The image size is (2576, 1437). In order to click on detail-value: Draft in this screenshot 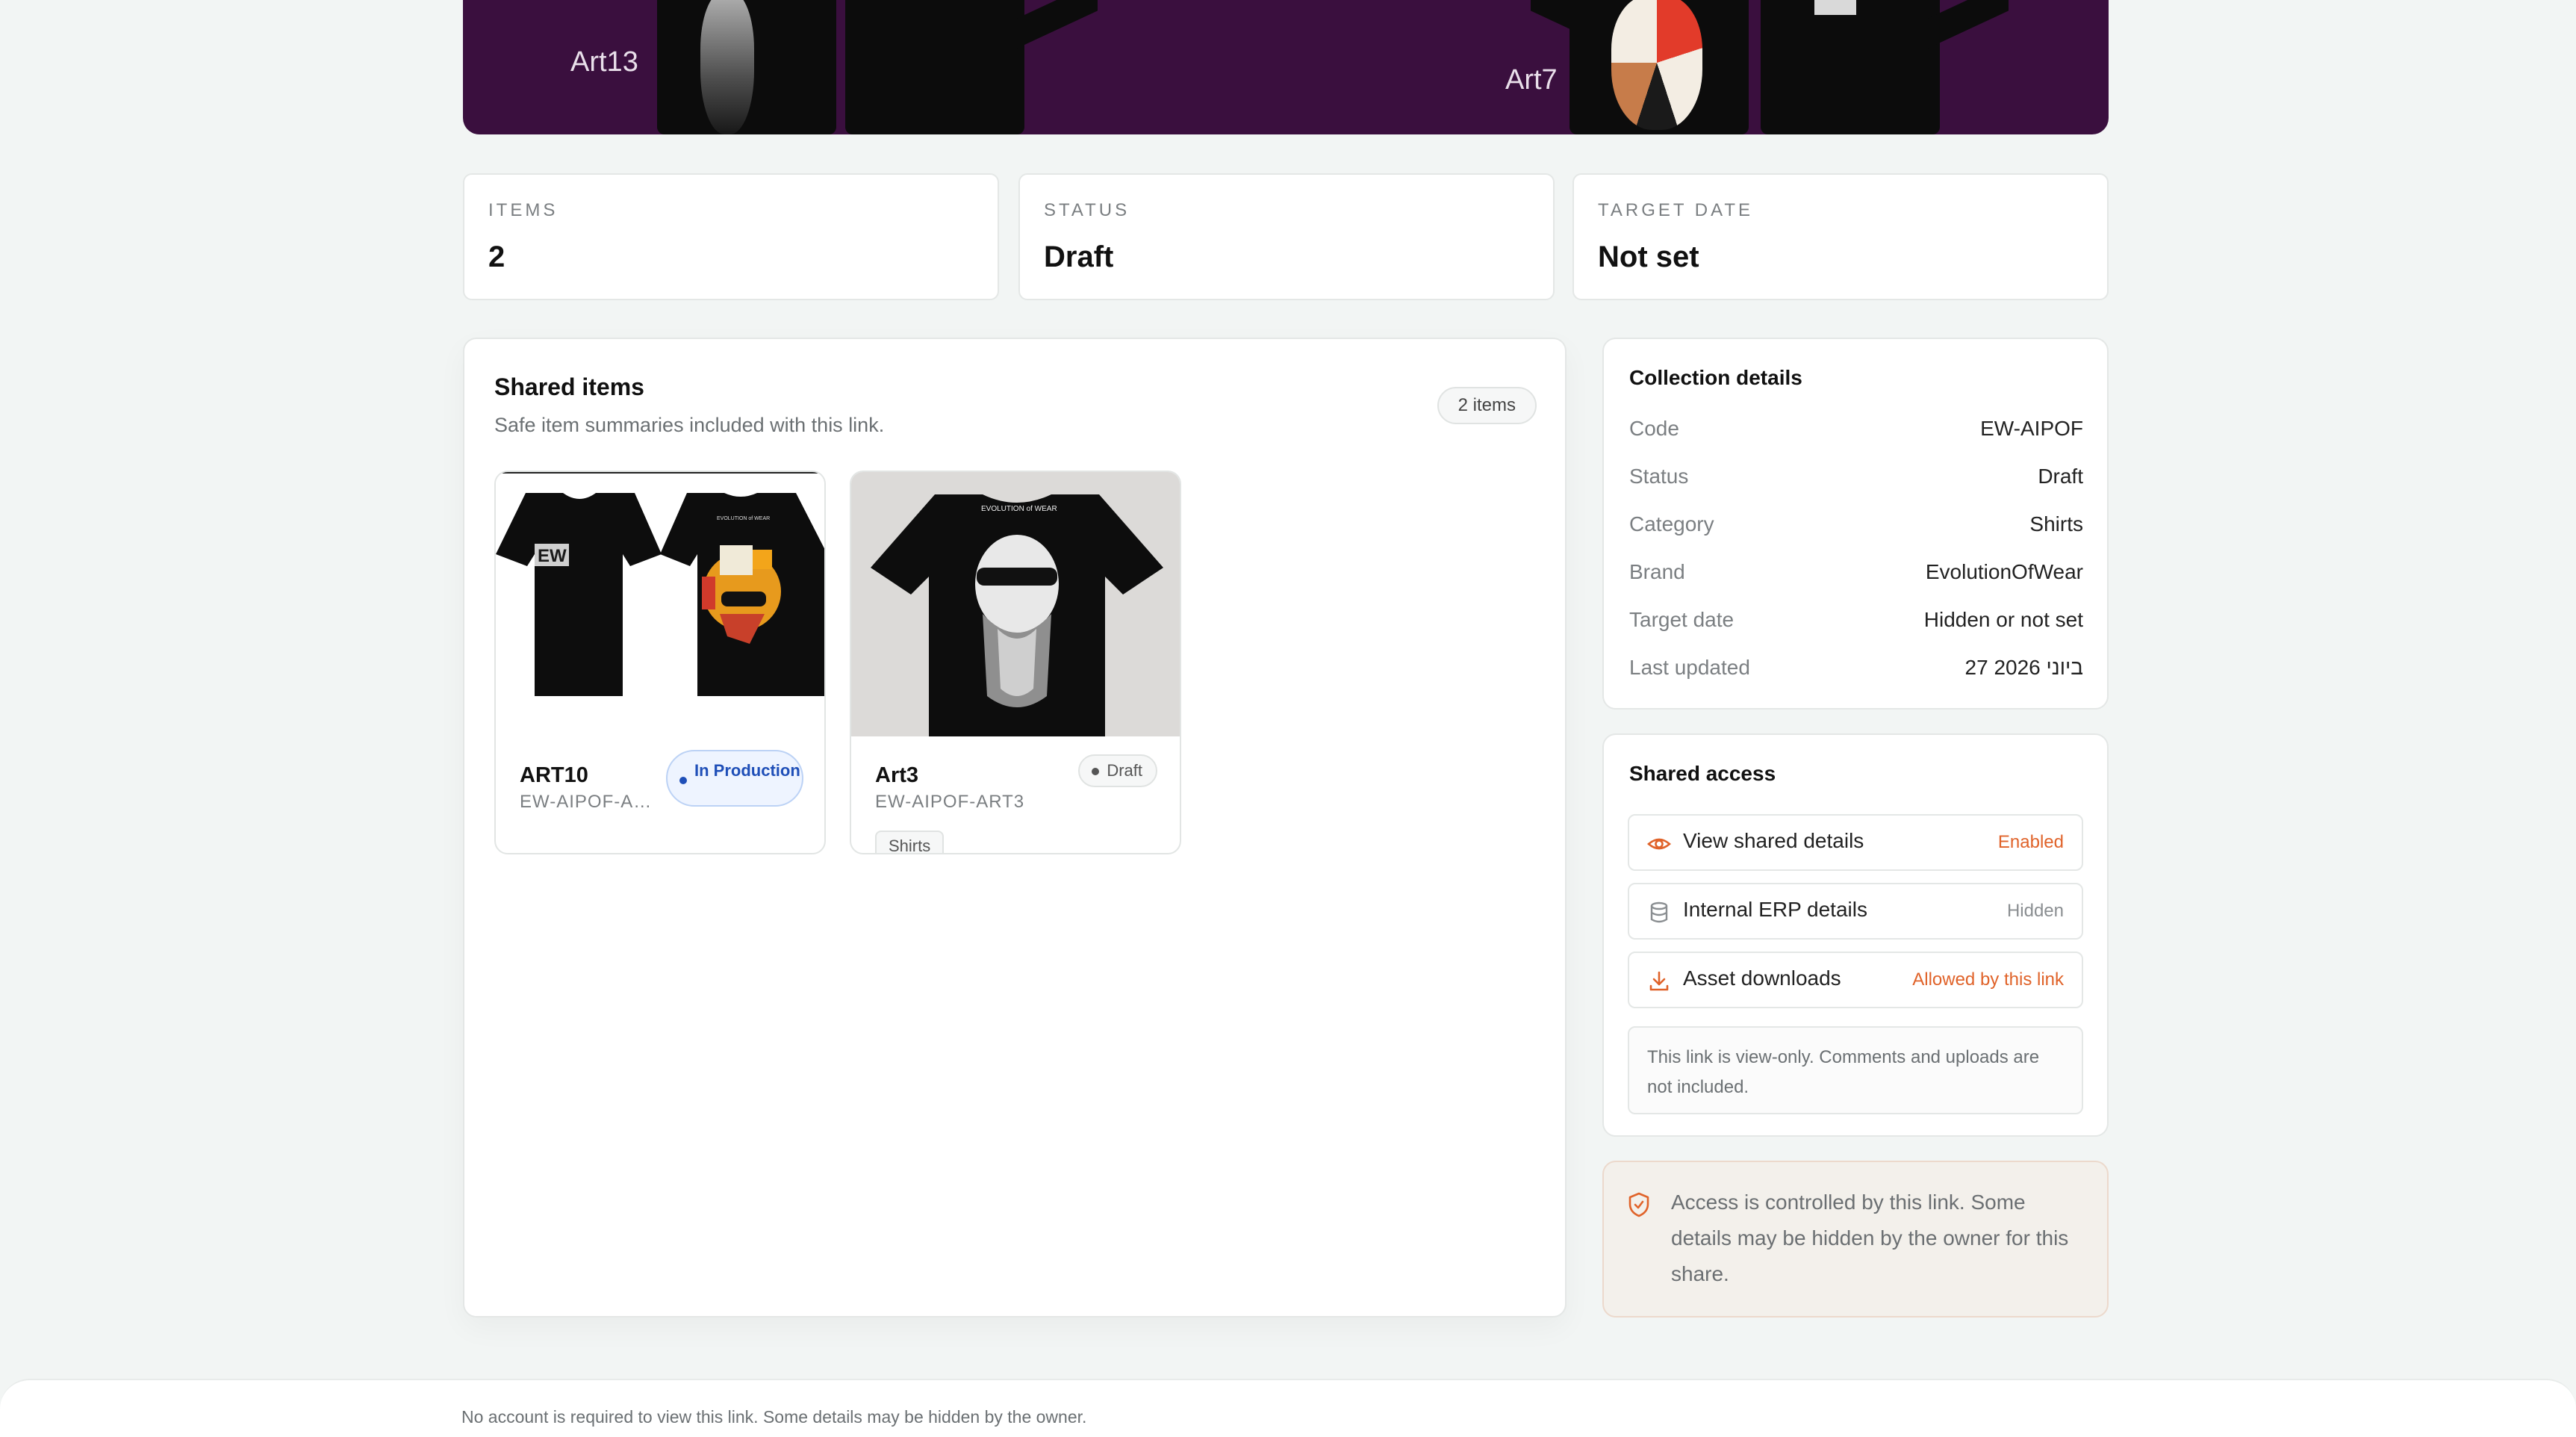, I will do `click(2060, 476)`.